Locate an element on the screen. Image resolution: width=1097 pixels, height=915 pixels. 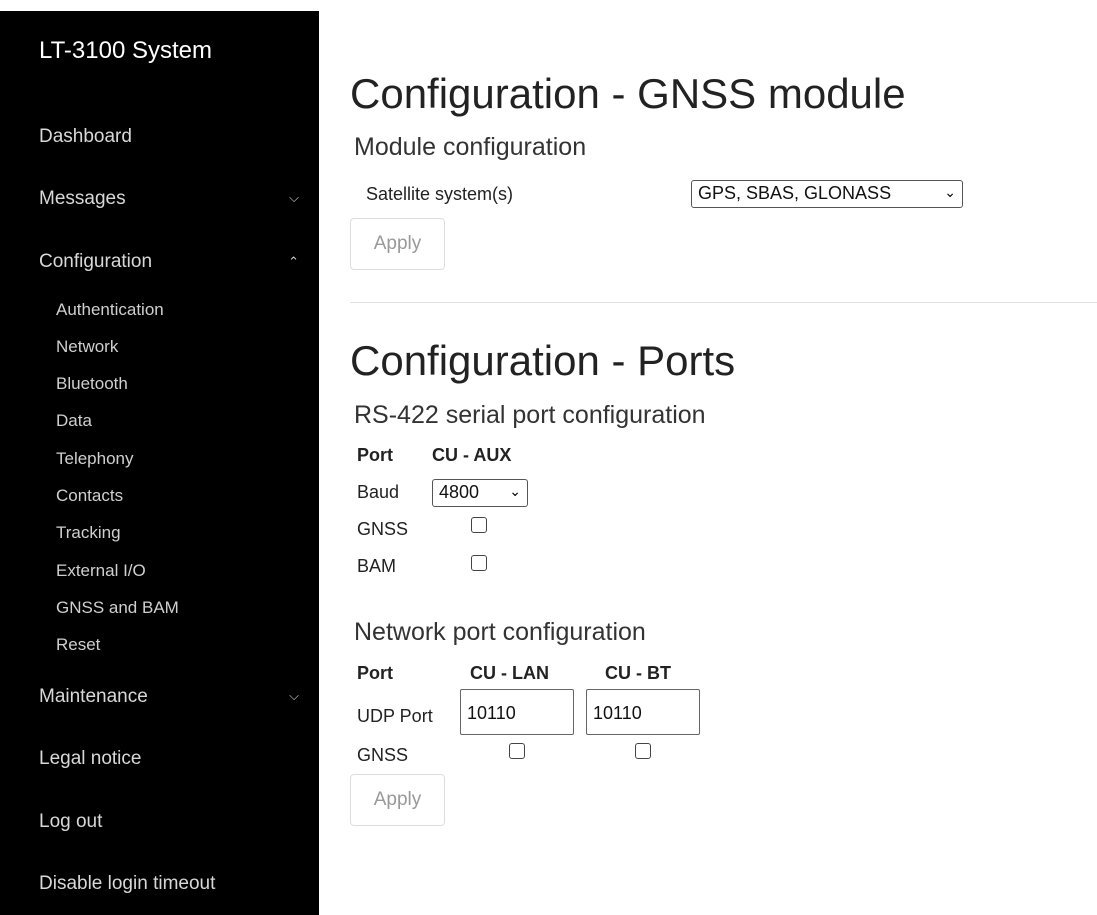
udp-port-lan-input: 10110 is located at coordinates (517, 712).